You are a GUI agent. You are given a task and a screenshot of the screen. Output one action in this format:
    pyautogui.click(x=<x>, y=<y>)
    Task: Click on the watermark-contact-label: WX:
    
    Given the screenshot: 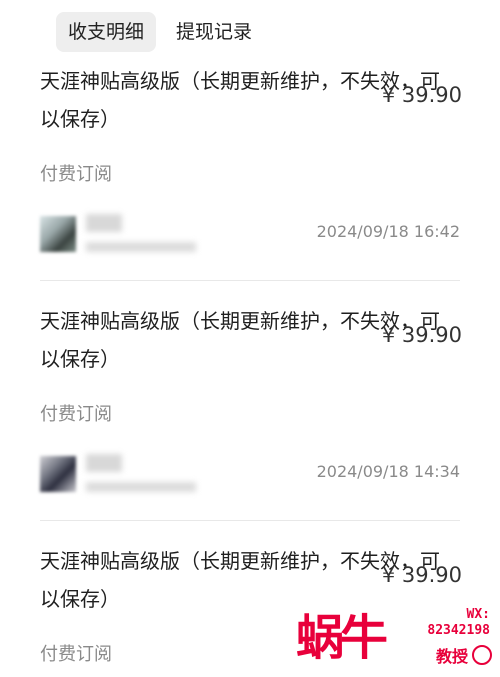 What is the action you would take?
    pyautogui.click(x=478, y=614)
    